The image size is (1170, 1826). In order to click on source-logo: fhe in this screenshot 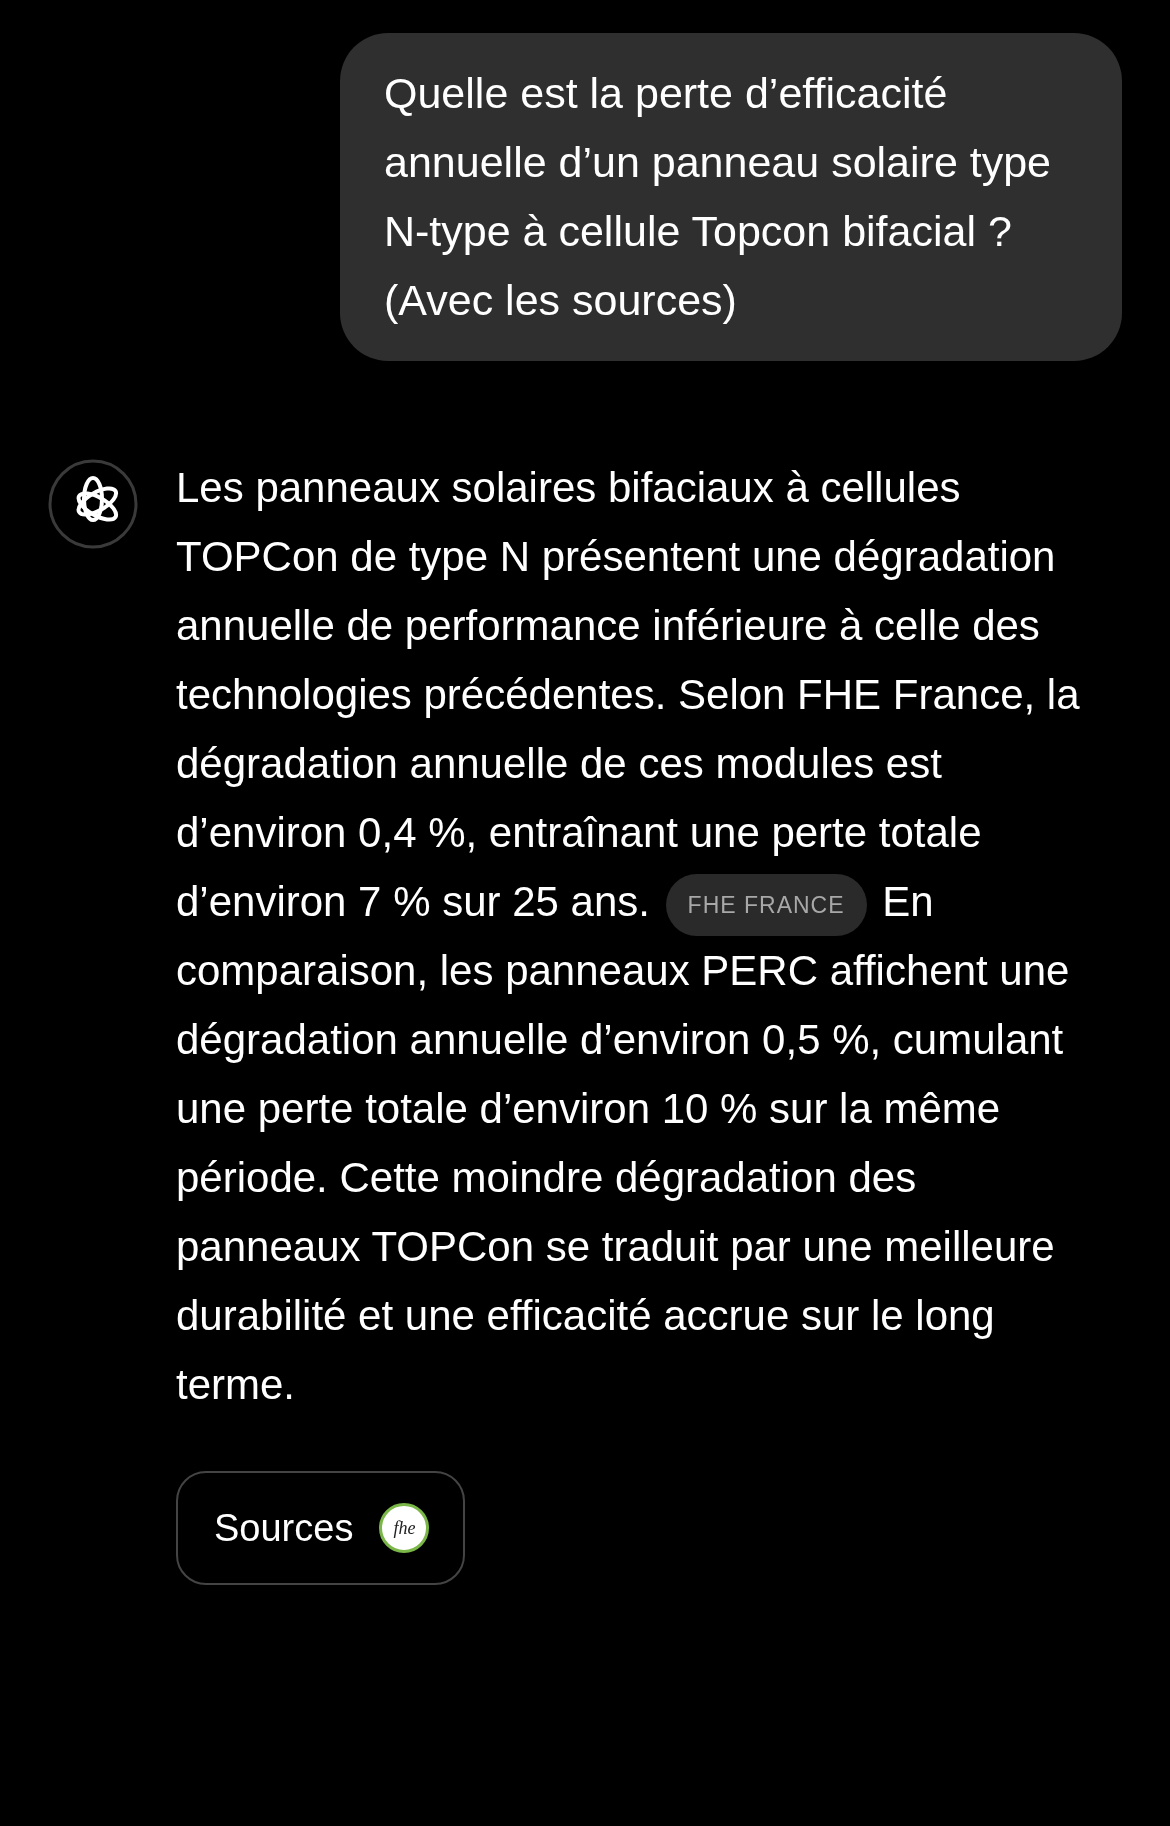, I will do `click(404, 1528)`.